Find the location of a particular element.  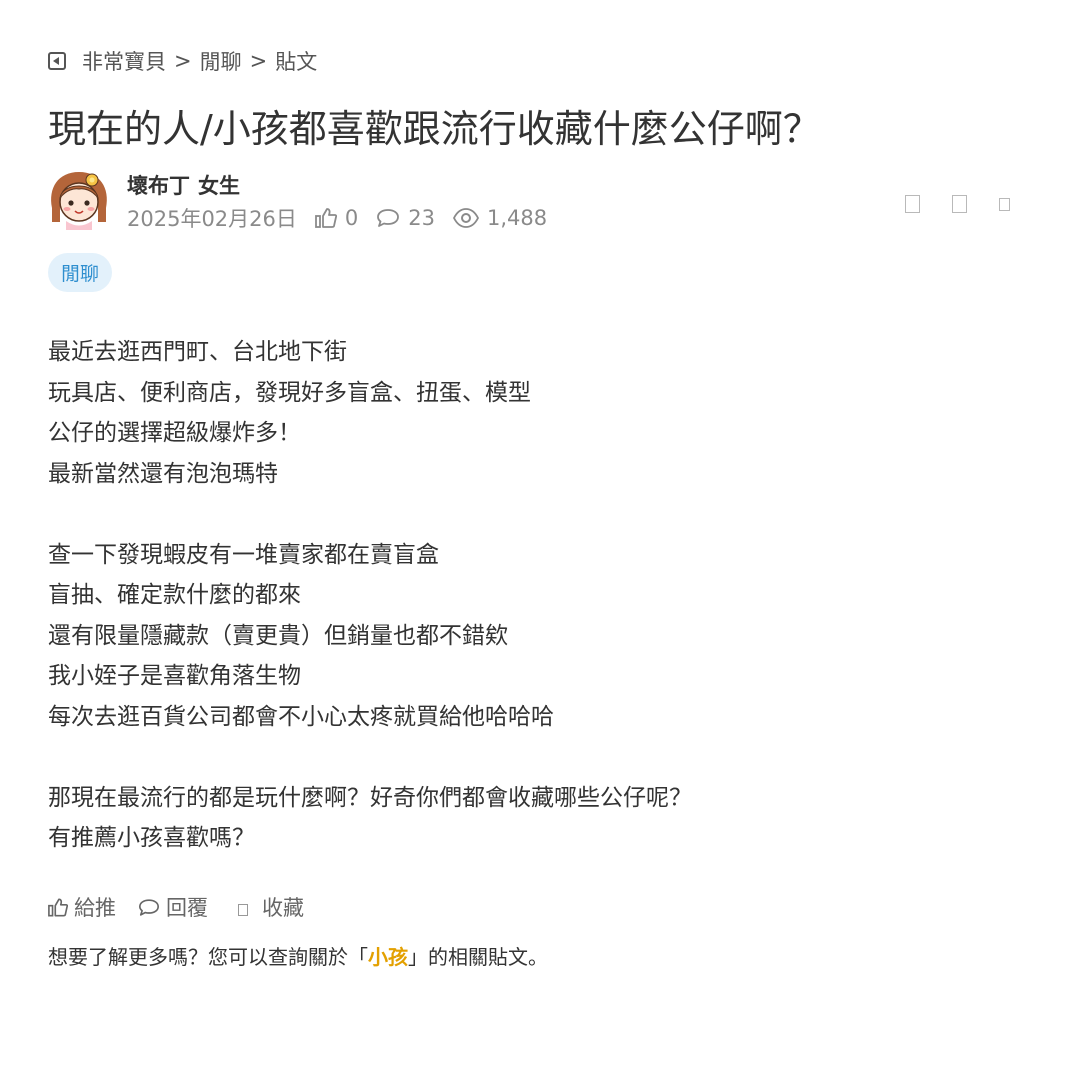

content-line: 玩具店、便利商店，發現好多盲盒、扭蛋、模型 is located at coordinates (289, 392).